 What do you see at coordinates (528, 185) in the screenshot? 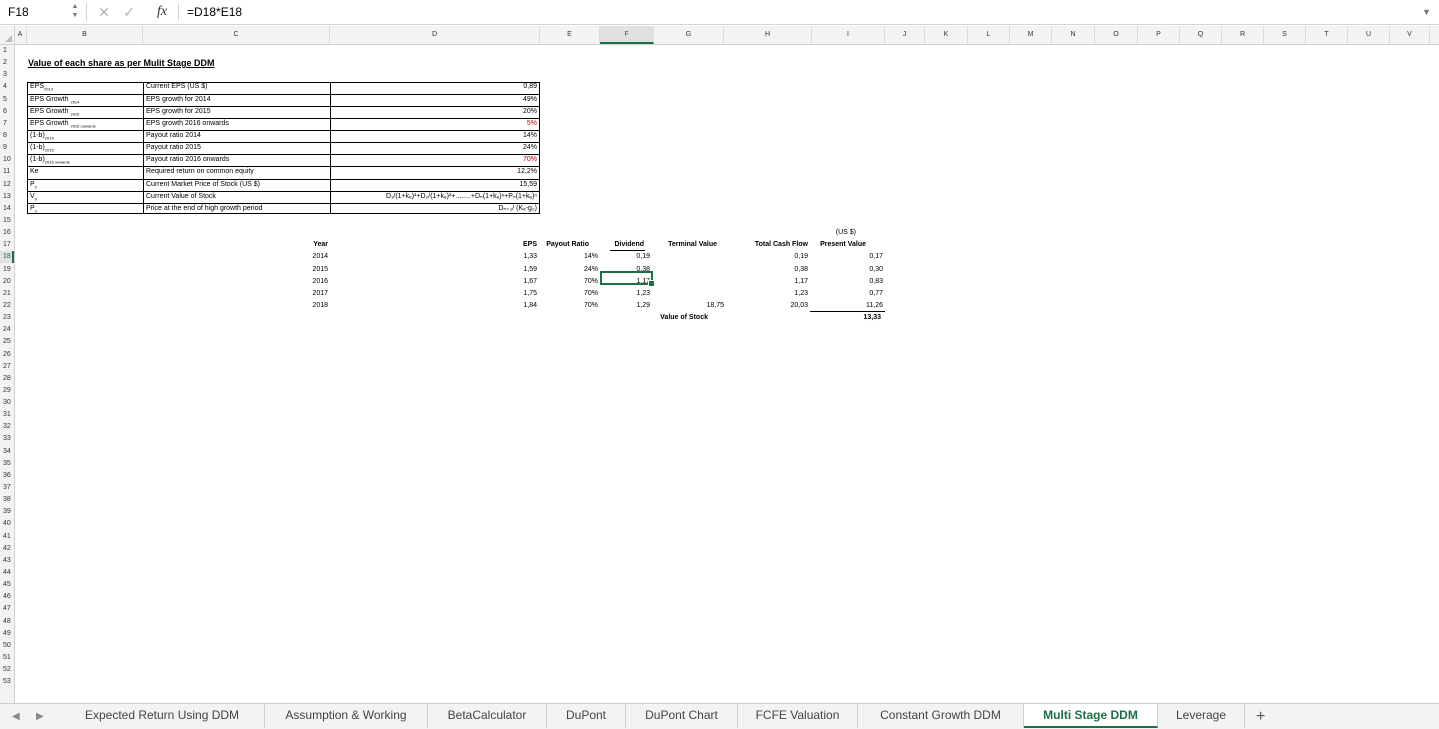
I see `assumption-value: 15,59` at bounding box center [528, 185].